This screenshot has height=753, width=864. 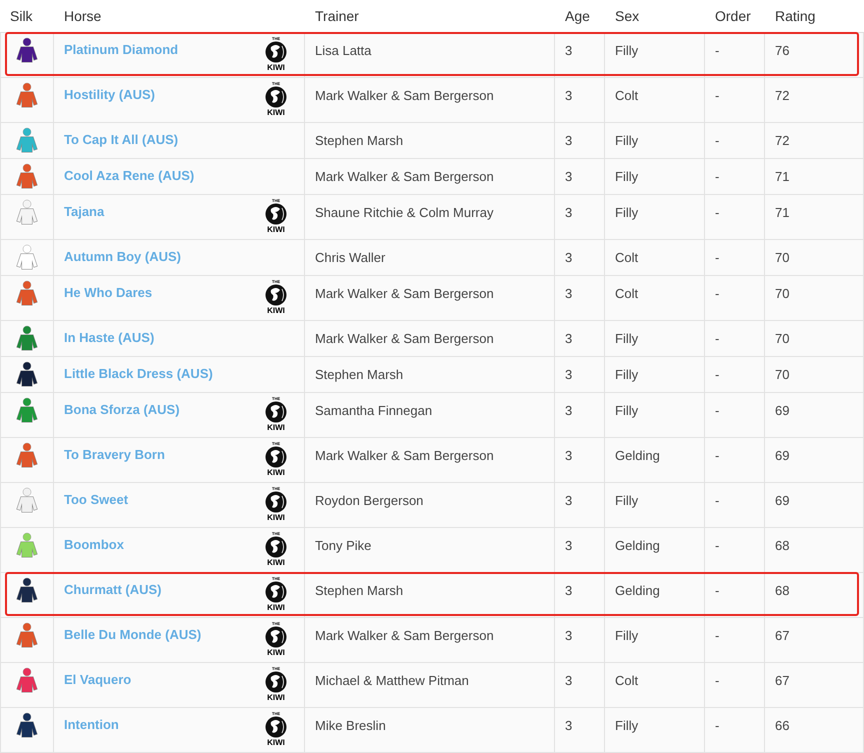 I want to click on table-cell: Samantha Finnegan, so click(x=373, y=410).